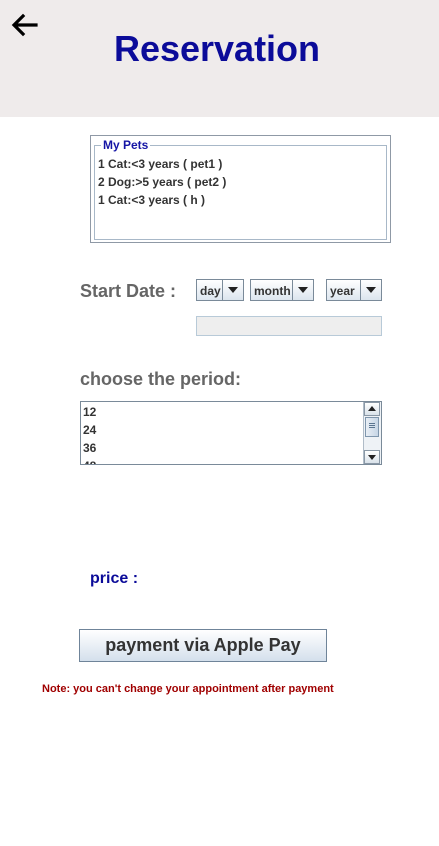 The image size is (439, 846). What do you see at coordinates (114, 578) in the screenshot?
I see `price-label: price :` at bounding box center [114, 578].